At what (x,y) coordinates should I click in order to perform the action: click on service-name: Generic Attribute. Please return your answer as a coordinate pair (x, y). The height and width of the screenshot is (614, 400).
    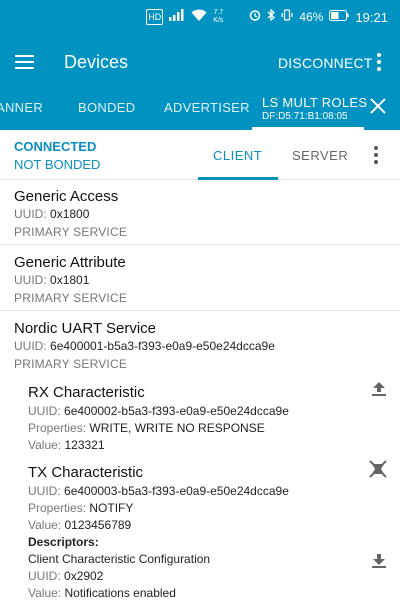
    Looking at the image, I should click on (70, 262).